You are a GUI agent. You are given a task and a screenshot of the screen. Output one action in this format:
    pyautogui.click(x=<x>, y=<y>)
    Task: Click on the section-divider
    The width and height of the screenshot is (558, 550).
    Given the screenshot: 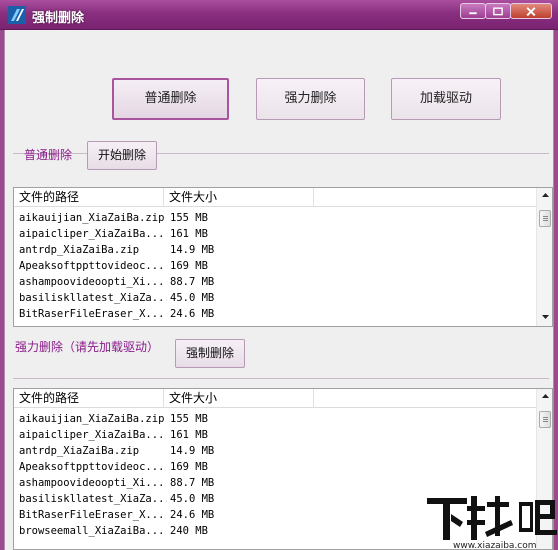 What is the action you would take?
    pyautogui.click(x=281, y=378)
    